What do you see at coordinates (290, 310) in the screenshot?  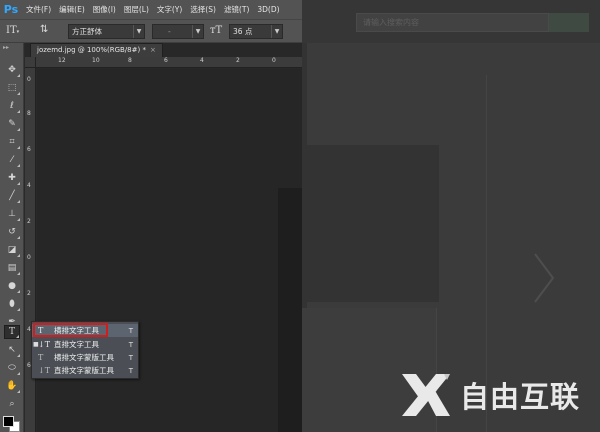 I see `canvas-shadow-block` at bounding box center [290, 310].